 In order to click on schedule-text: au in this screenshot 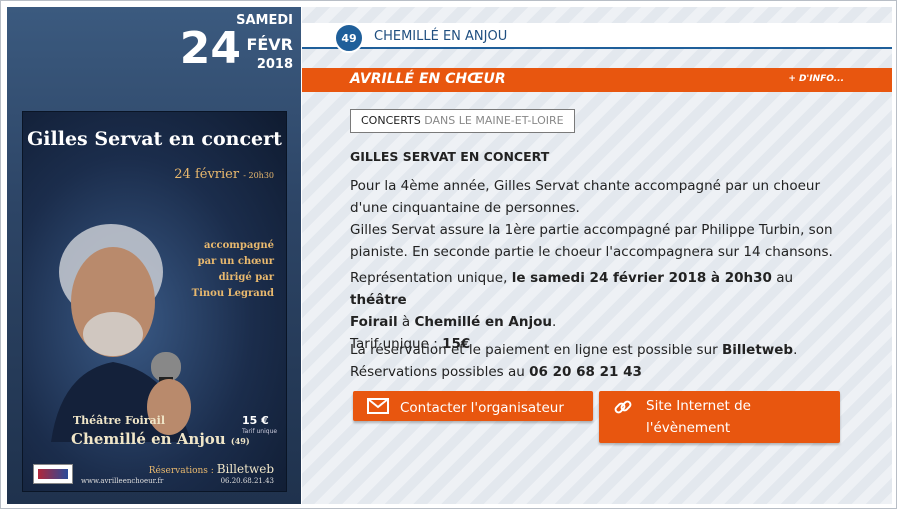, I will do `click(782, 278)`.